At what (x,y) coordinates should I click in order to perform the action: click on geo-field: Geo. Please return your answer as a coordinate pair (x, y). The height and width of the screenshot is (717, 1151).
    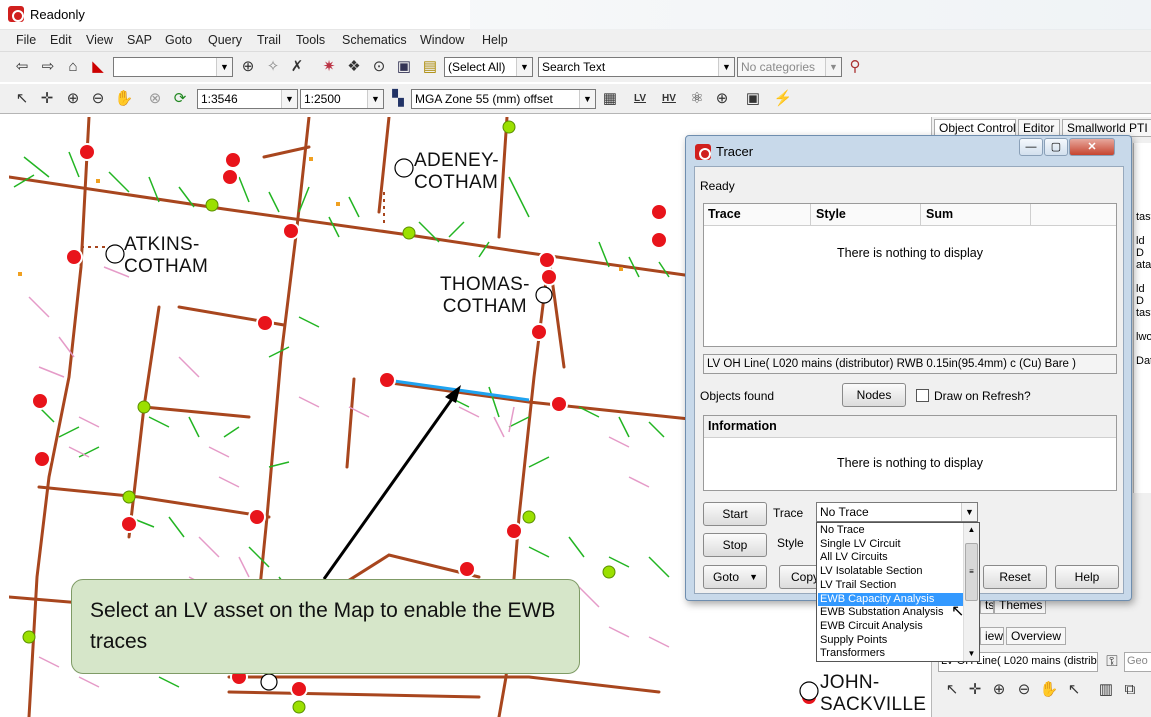
    Looking at the image, I should click on (1137, 662).